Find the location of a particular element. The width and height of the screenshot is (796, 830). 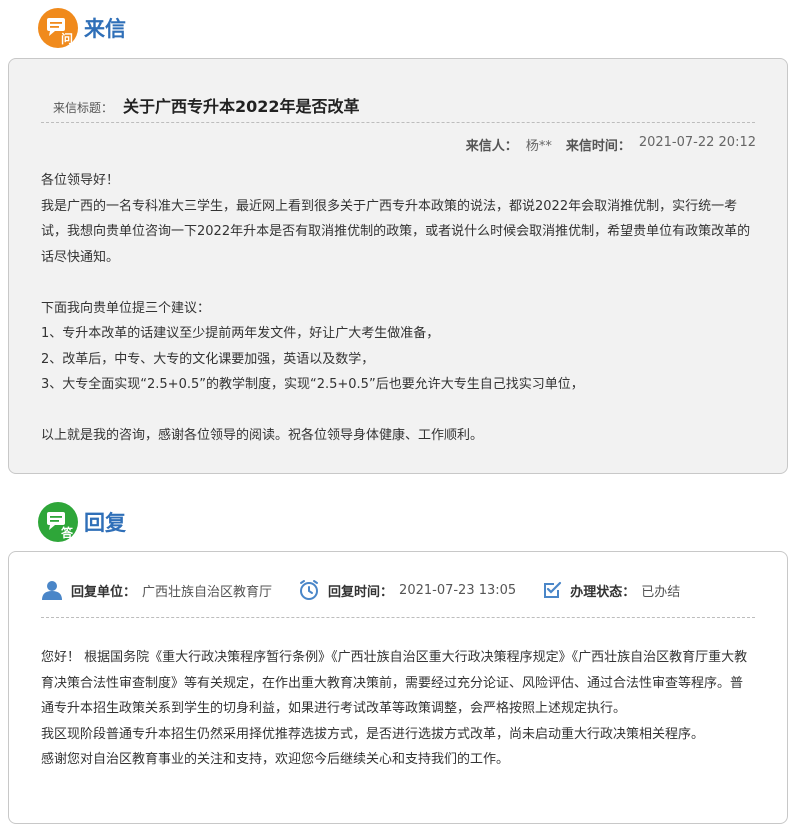

reply-status: 已办结 is located at coordinates (661, 592).